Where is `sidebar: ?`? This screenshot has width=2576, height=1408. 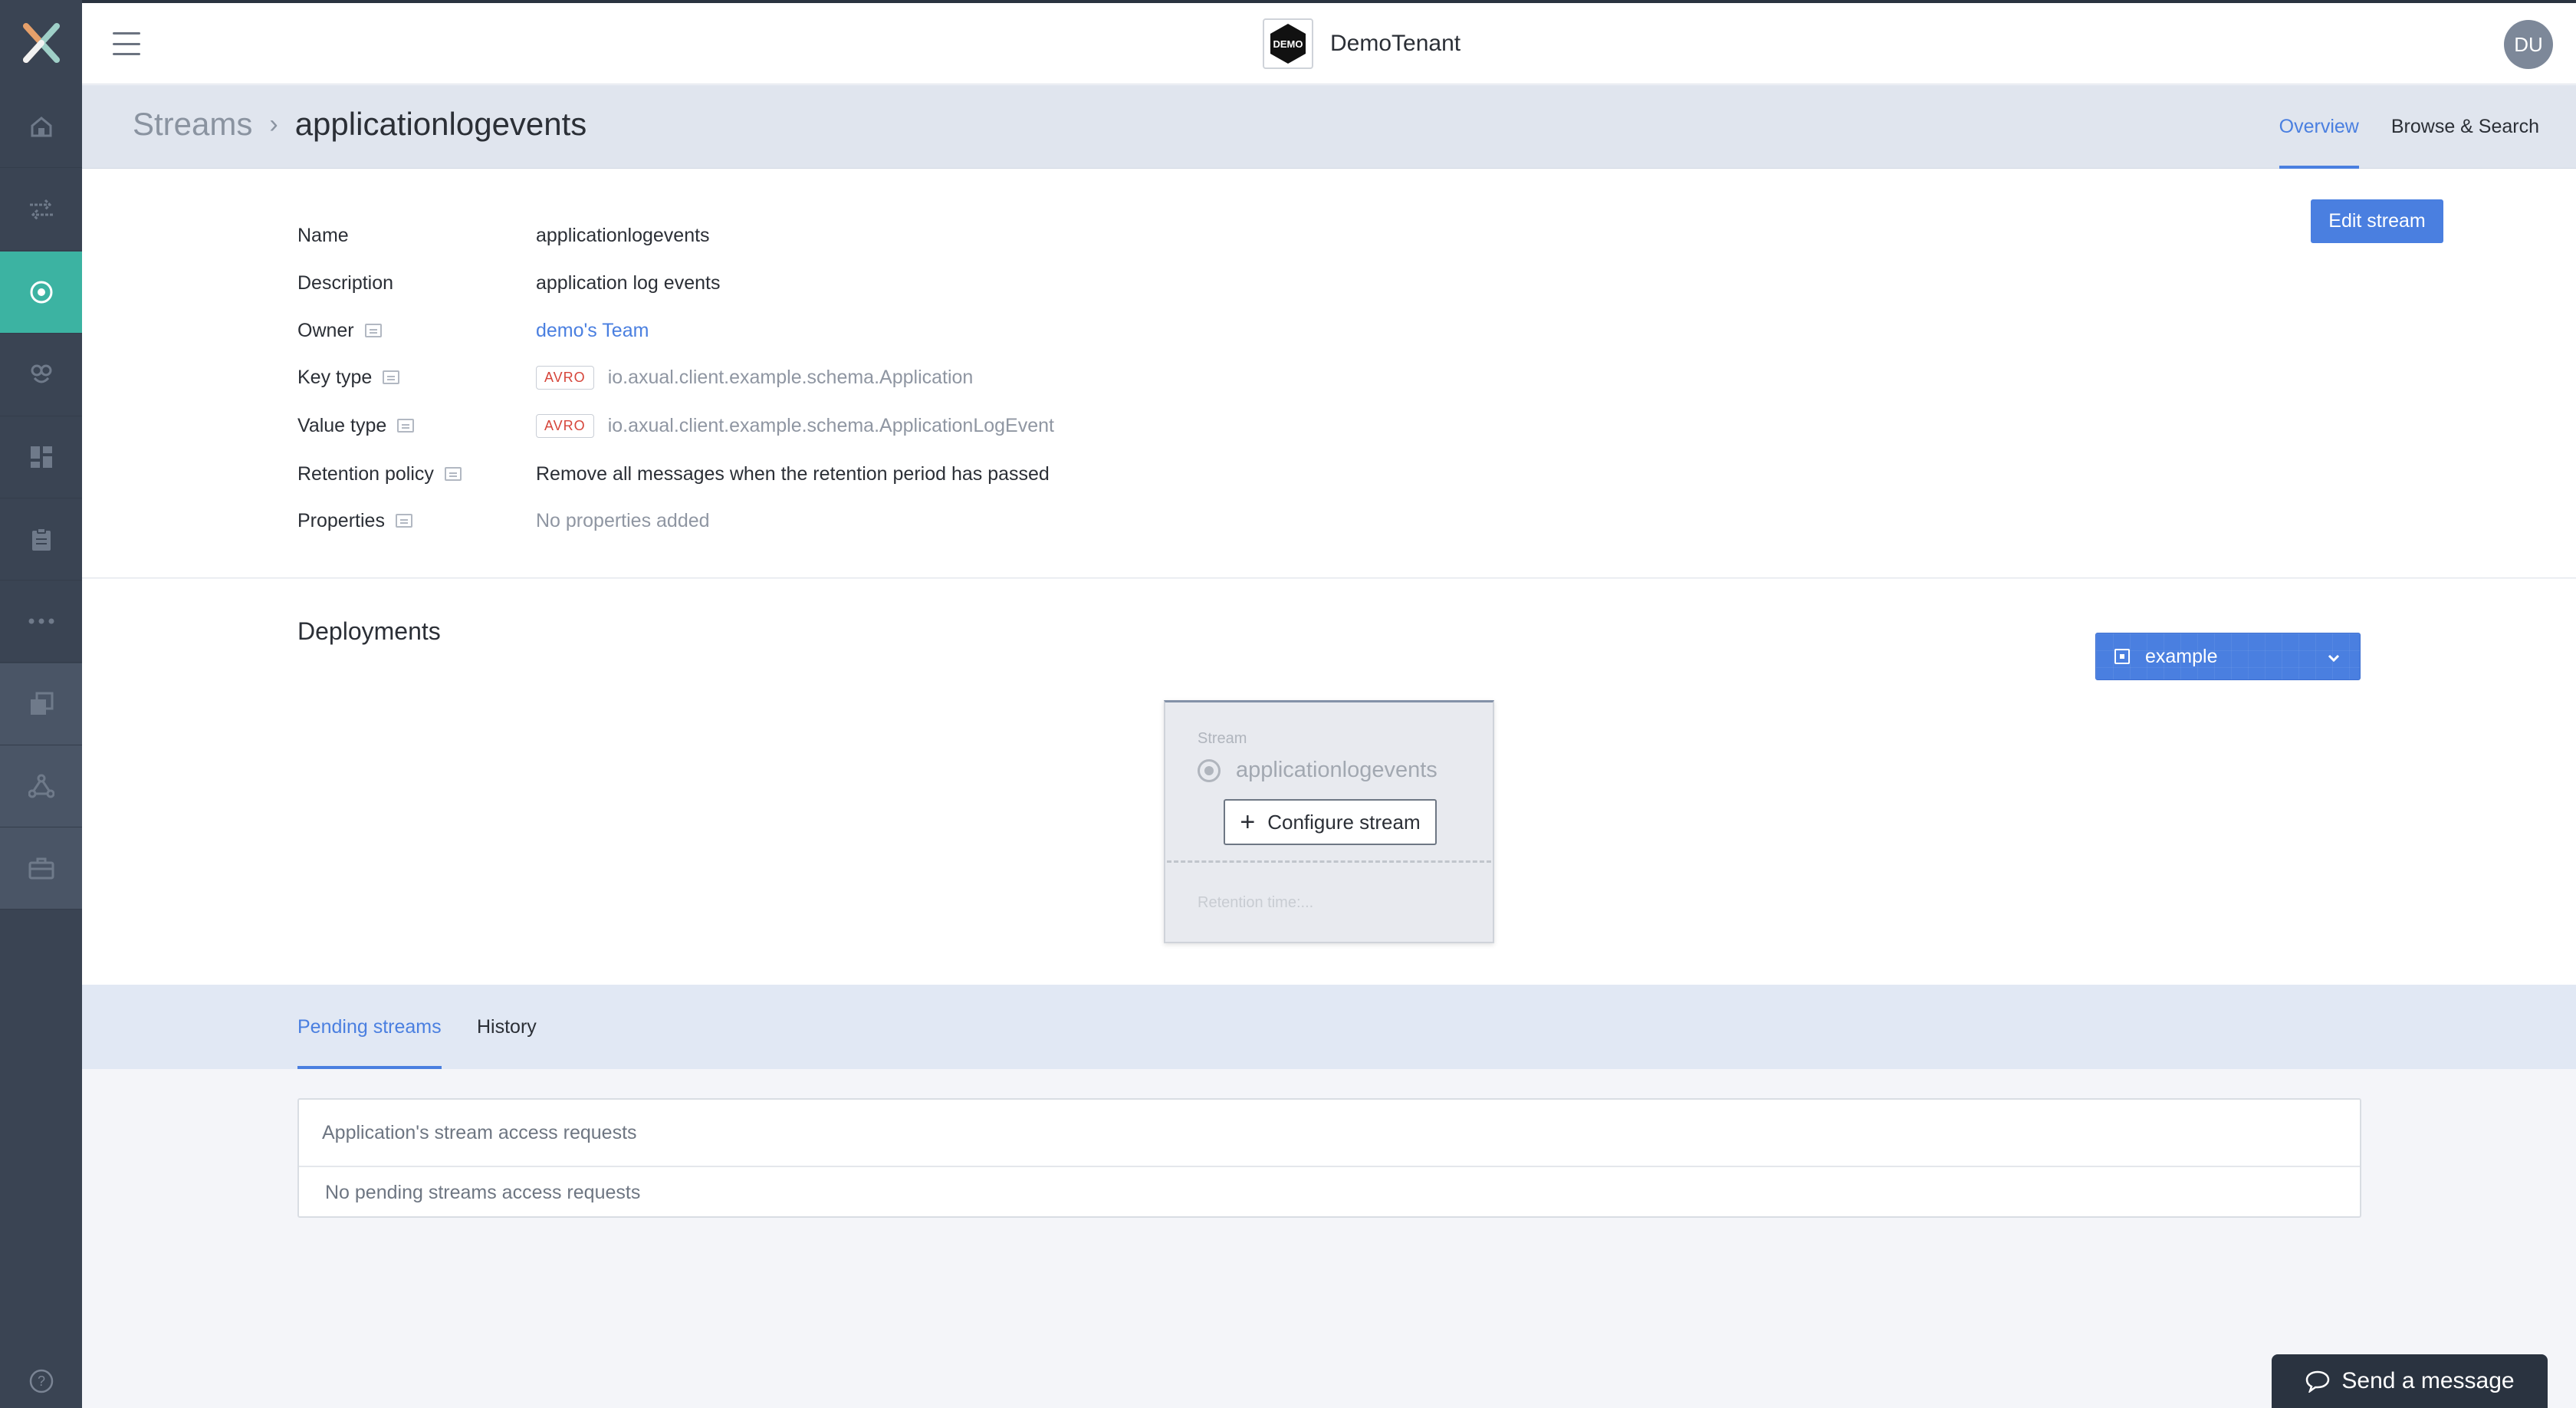 sidebar: ? is located at coordinates (41, 704).